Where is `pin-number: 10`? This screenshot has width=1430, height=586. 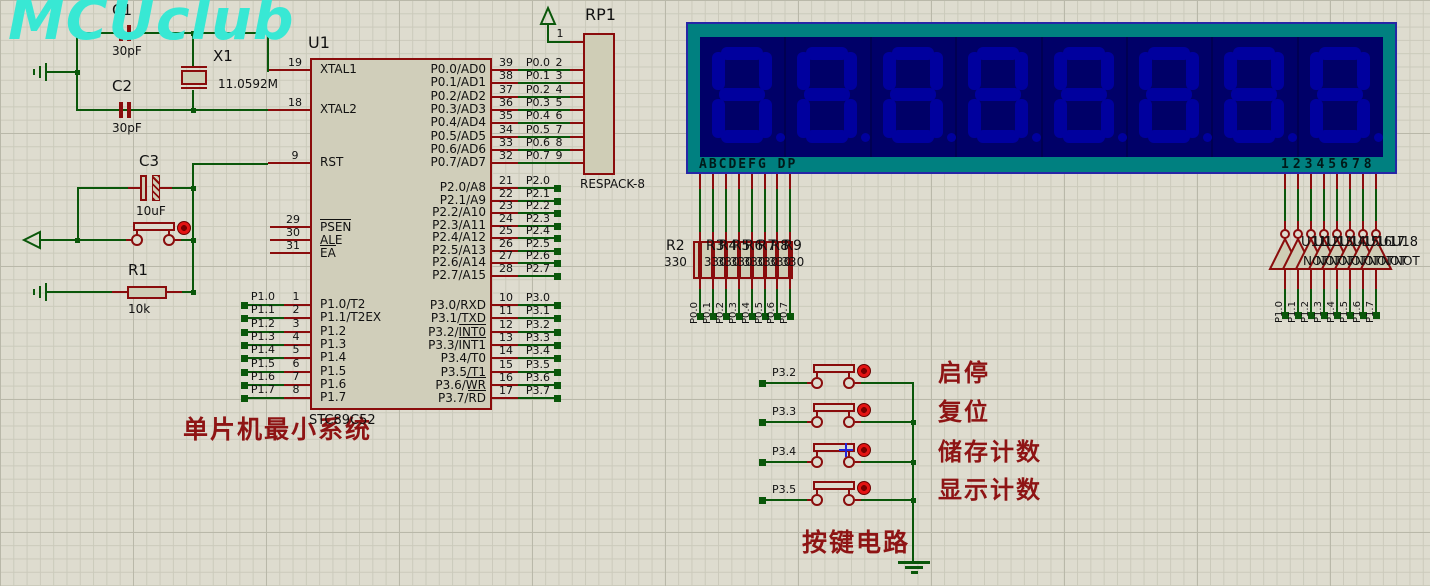 pin-number: 10 is located at coordinates (506, 297).